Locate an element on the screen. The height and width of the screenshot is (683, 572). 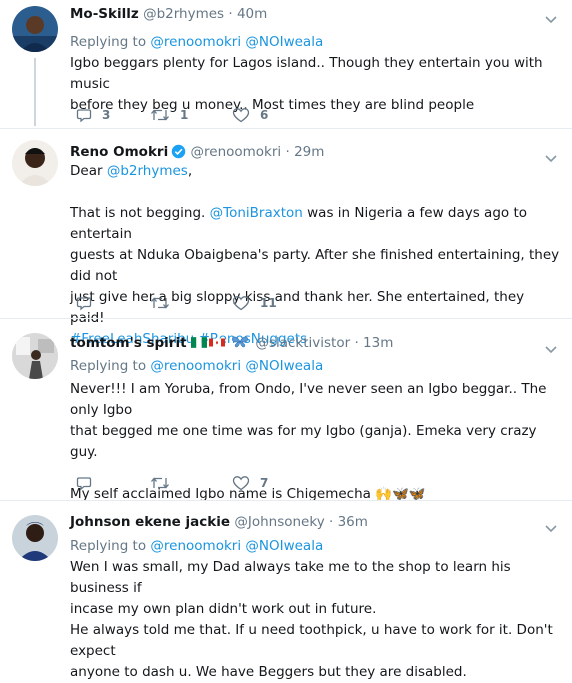
thread-line is located at coordinates (35, 92).